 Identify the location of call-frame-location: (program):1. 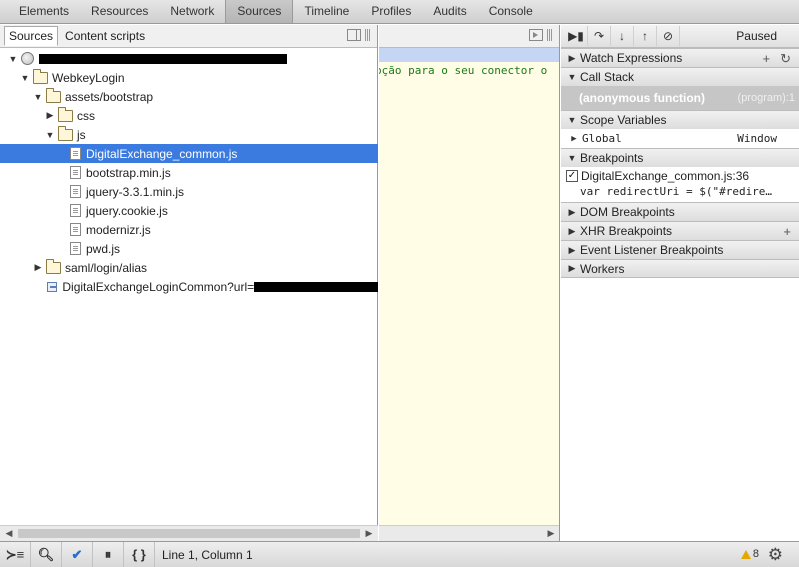
(766, 98).